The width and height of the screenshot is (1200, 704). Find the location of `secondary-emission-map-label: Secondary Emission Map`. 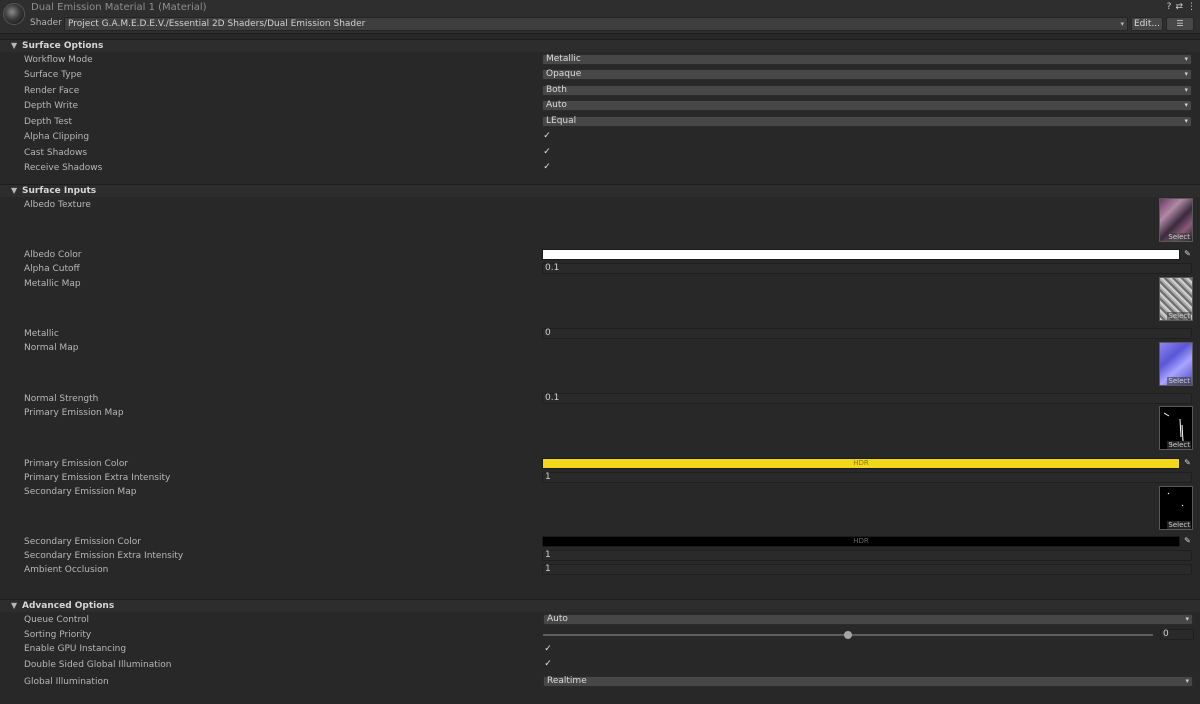

secondary-emission-map-label: Secondary Emission Map is located at coordinates (80, 492).